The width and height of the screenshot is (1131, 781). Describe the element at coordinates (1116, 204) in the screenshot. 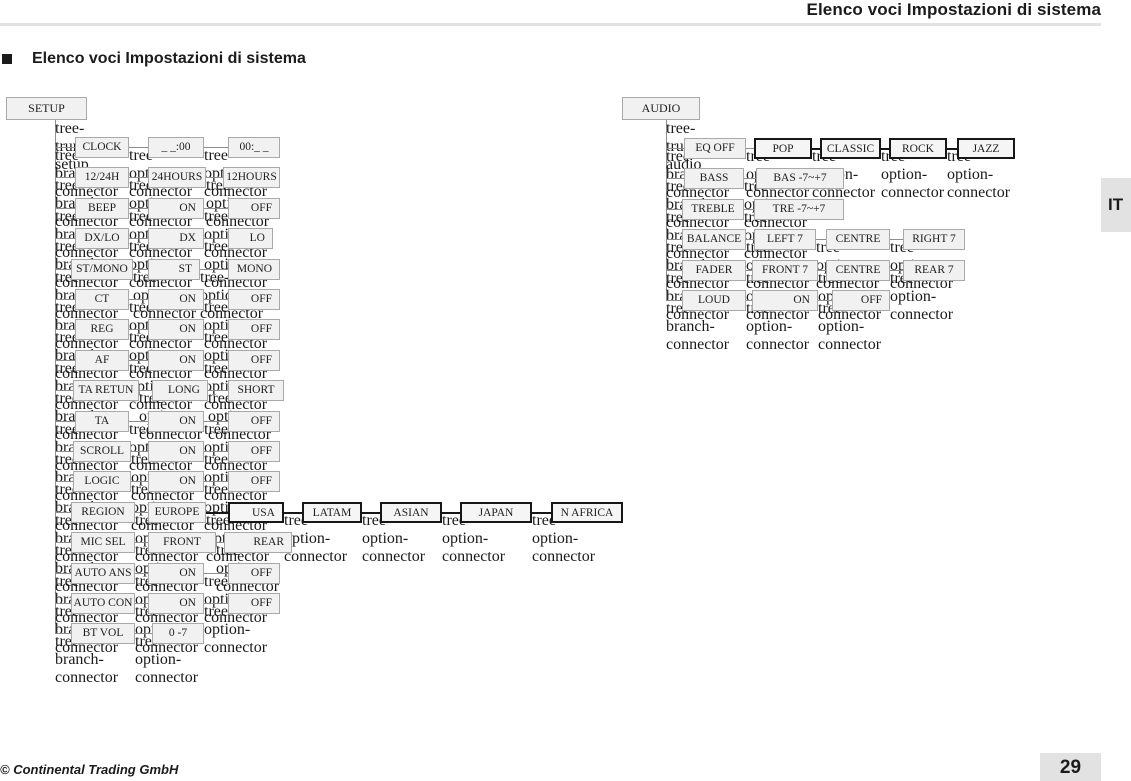

I see `language-tab-label: IT` at that location.